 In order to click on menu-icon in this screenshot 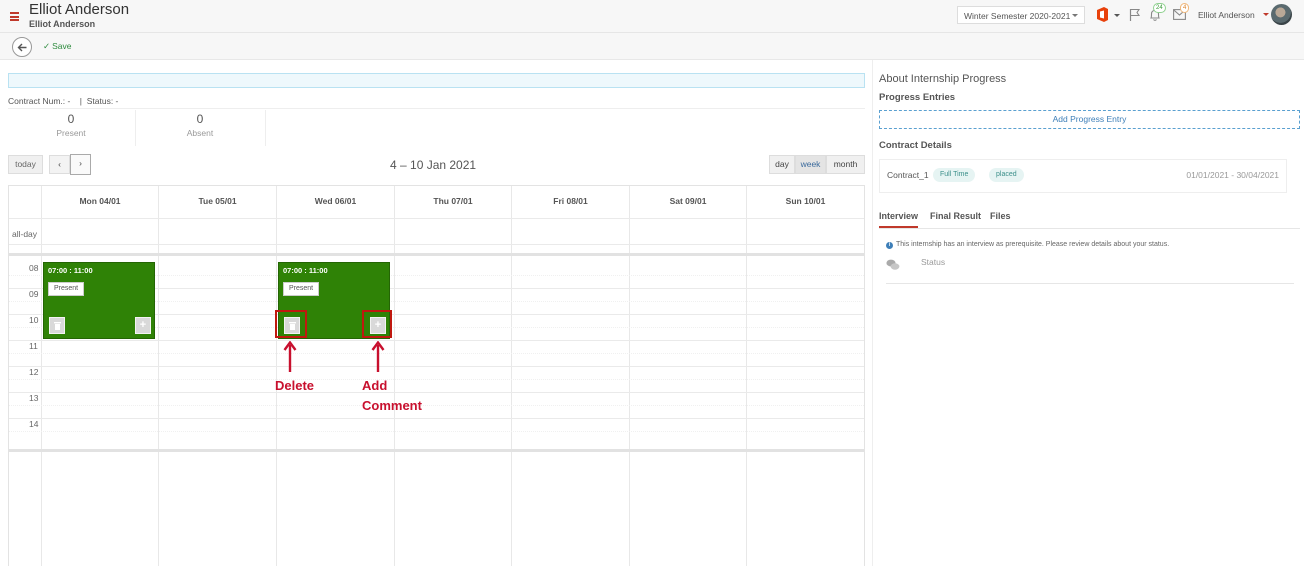, I will do `click(14, 16)`.